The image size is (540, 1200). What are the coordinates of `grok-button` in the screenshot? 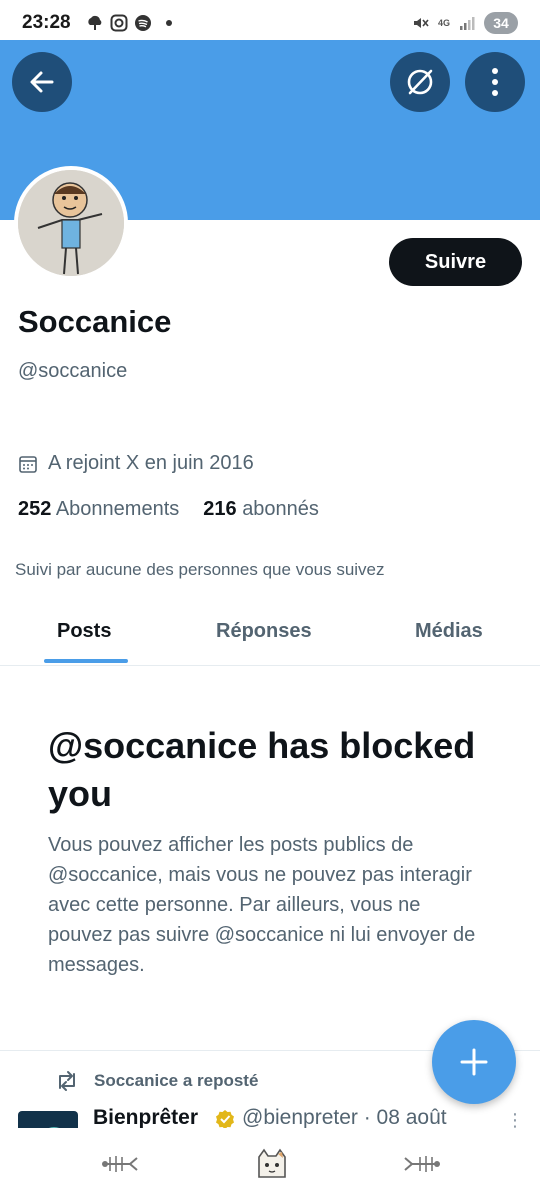 It's located at (420, 82).